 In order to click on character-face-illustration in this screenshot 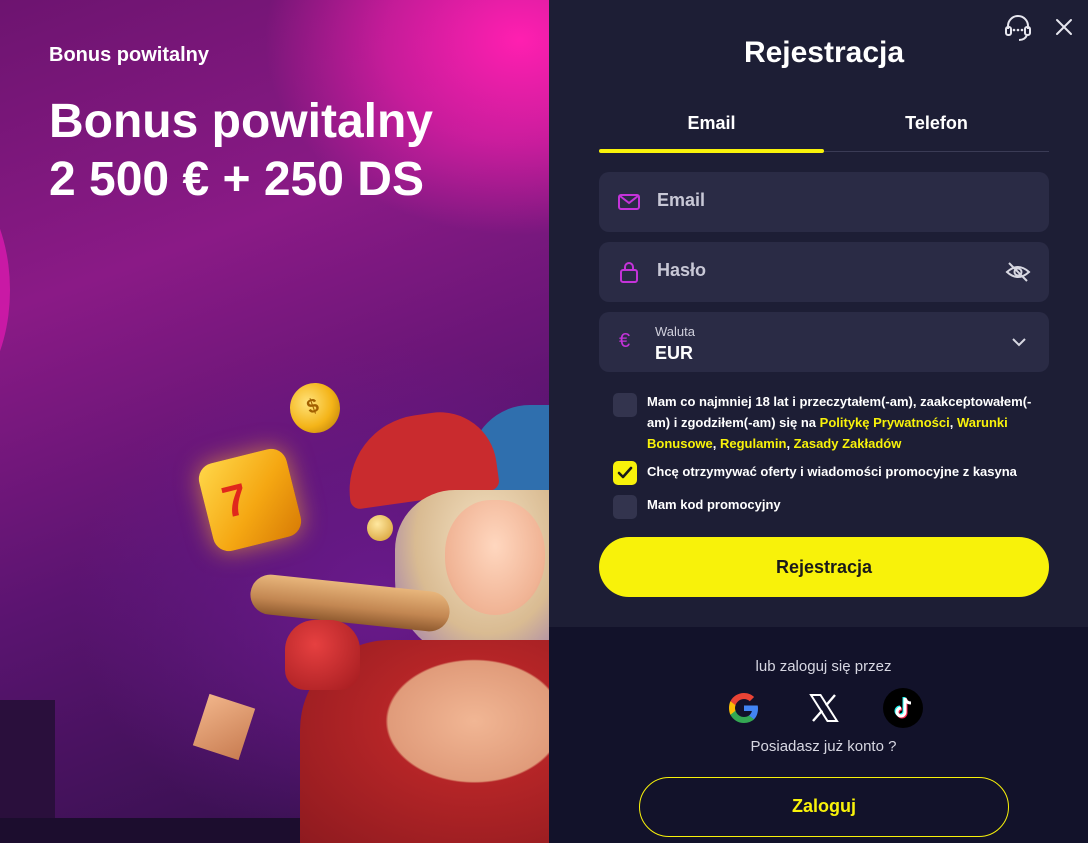, I will do `click(495, 557)`.